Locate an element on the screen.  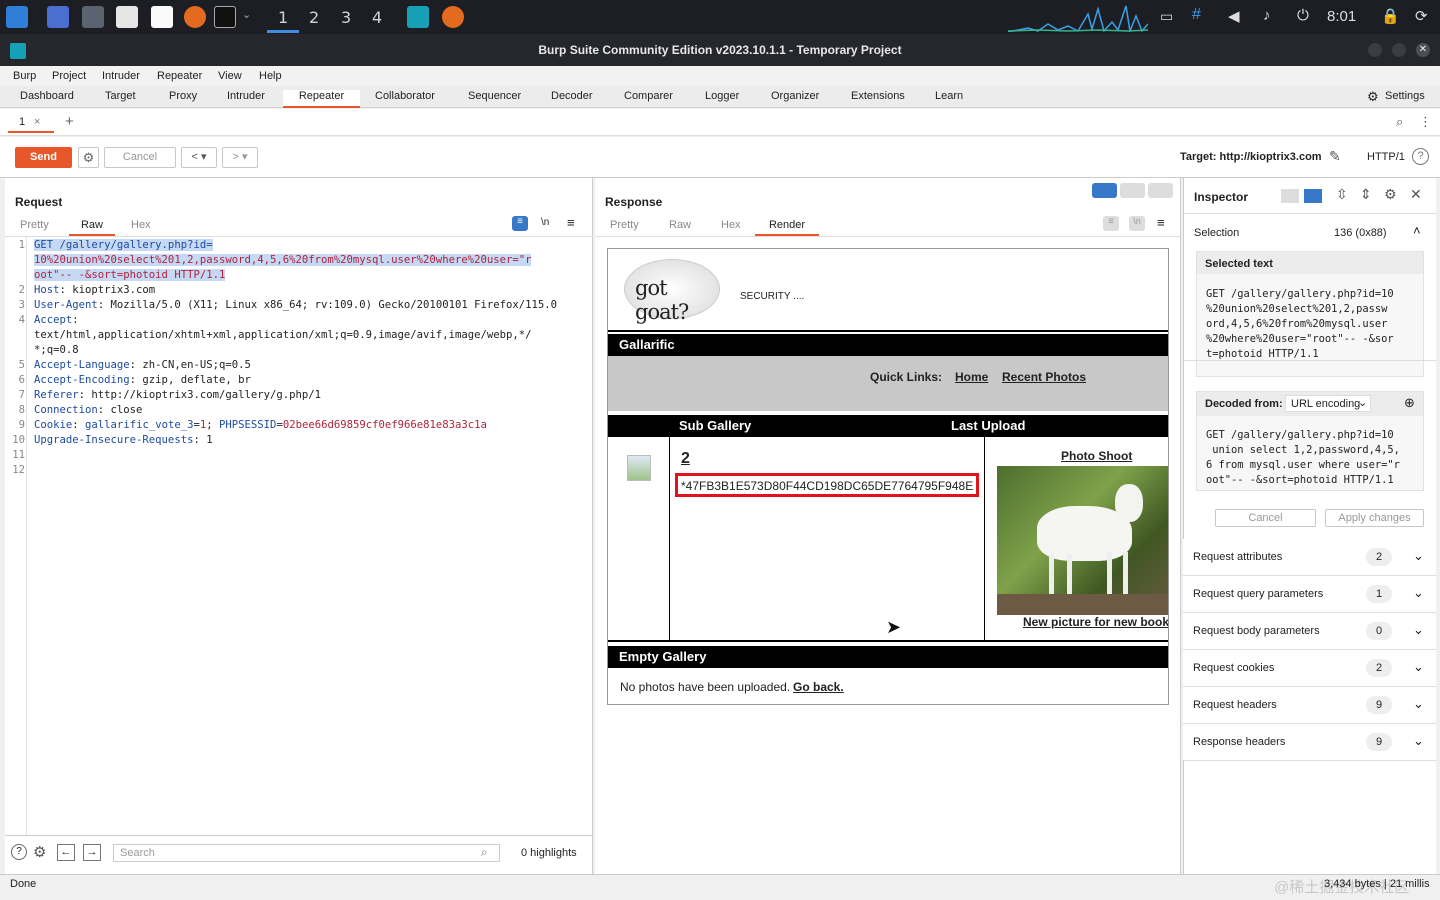
inspector-layout-active-icon is located at coordinates (1313, 196).